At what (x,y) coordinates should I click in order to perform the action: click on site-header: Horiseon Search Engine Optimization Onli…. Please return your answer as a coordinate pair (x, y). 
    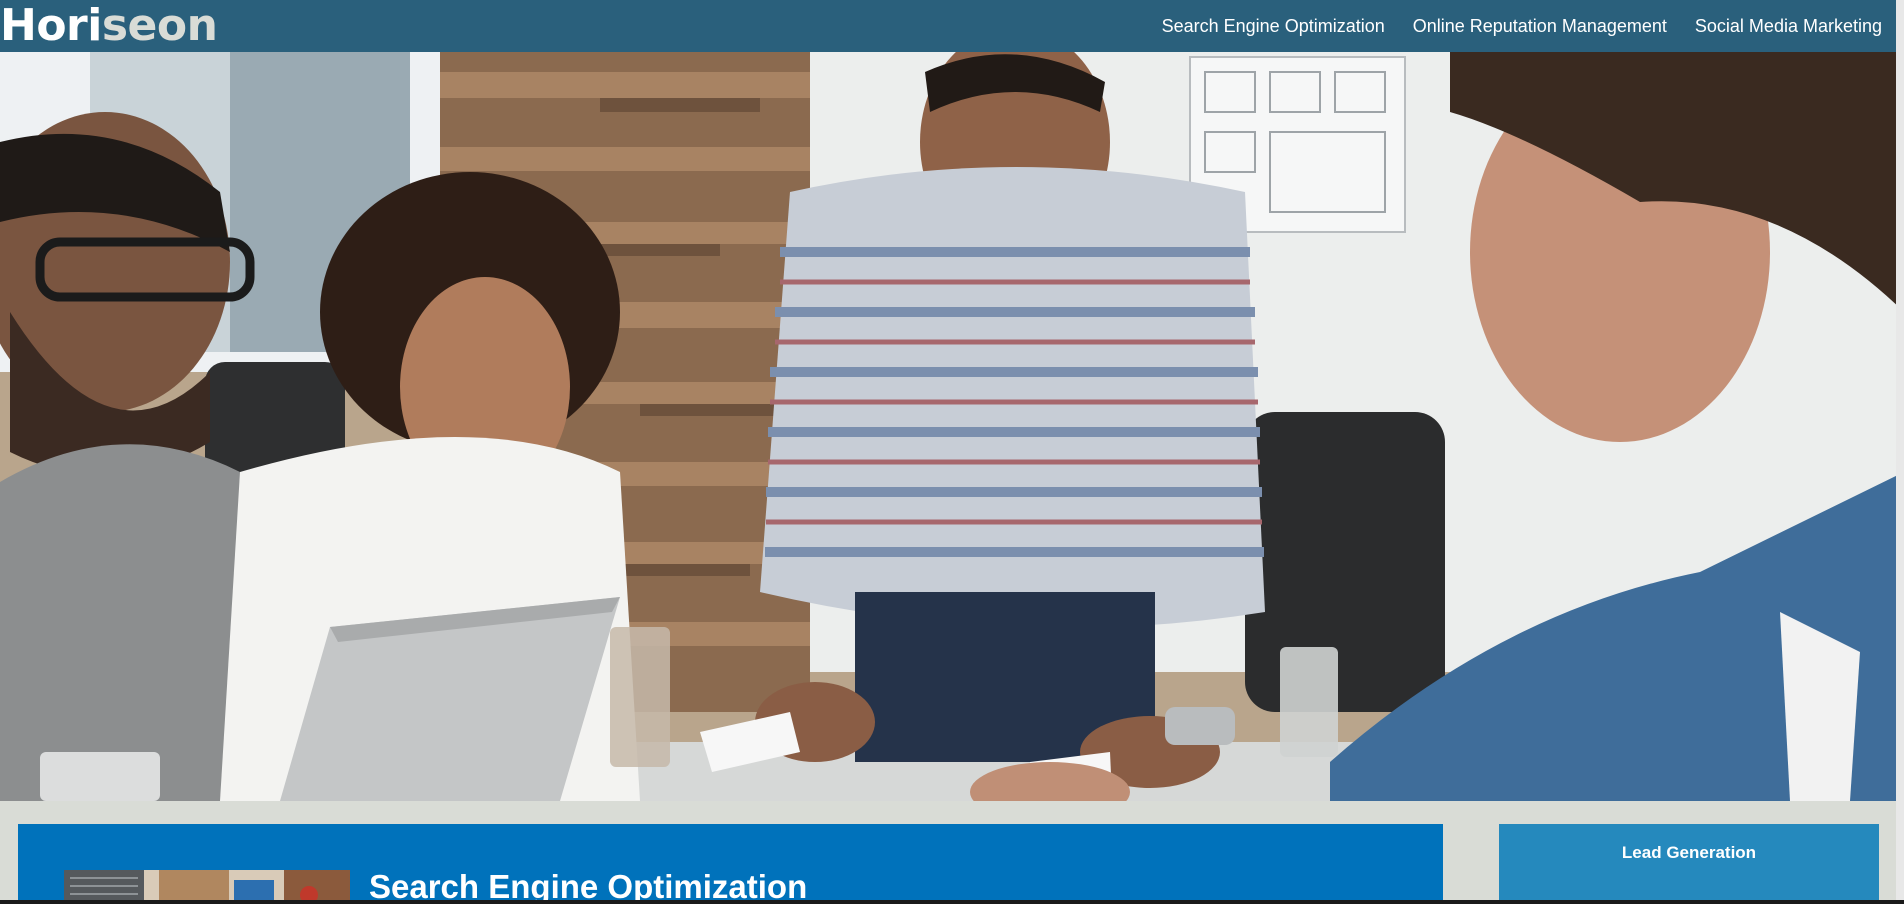
    Looking at the image, I should click on (952, 26).